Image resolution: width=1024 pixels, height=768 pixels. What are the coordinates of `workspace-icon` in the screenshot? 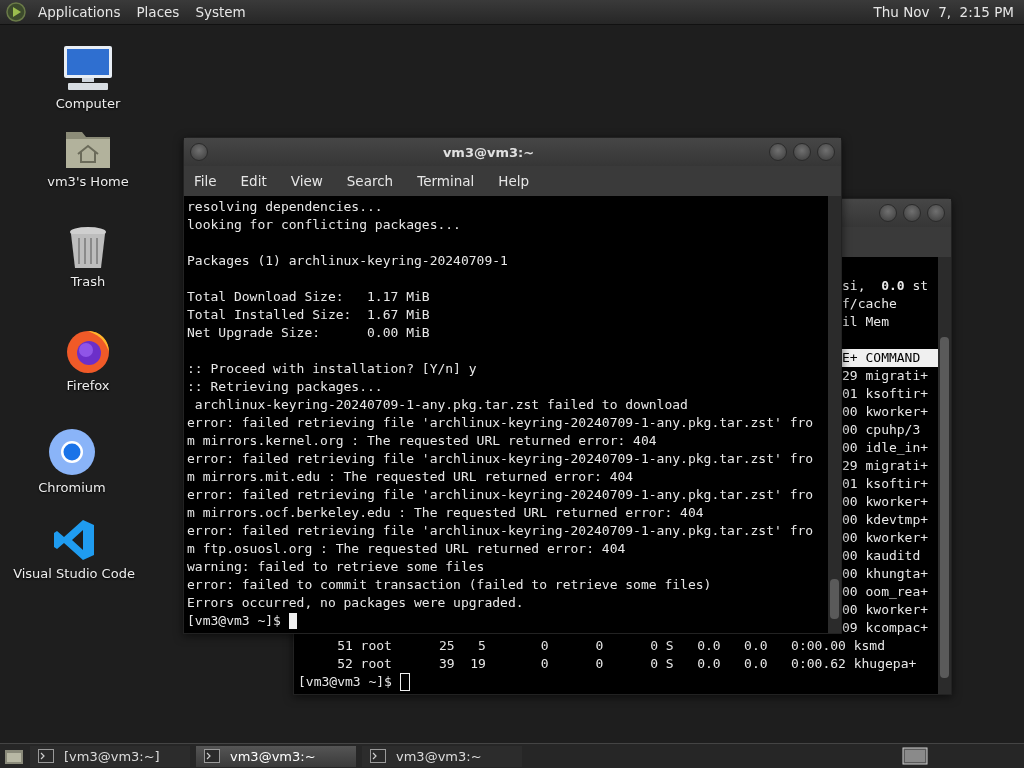 It's located at (915, 756).